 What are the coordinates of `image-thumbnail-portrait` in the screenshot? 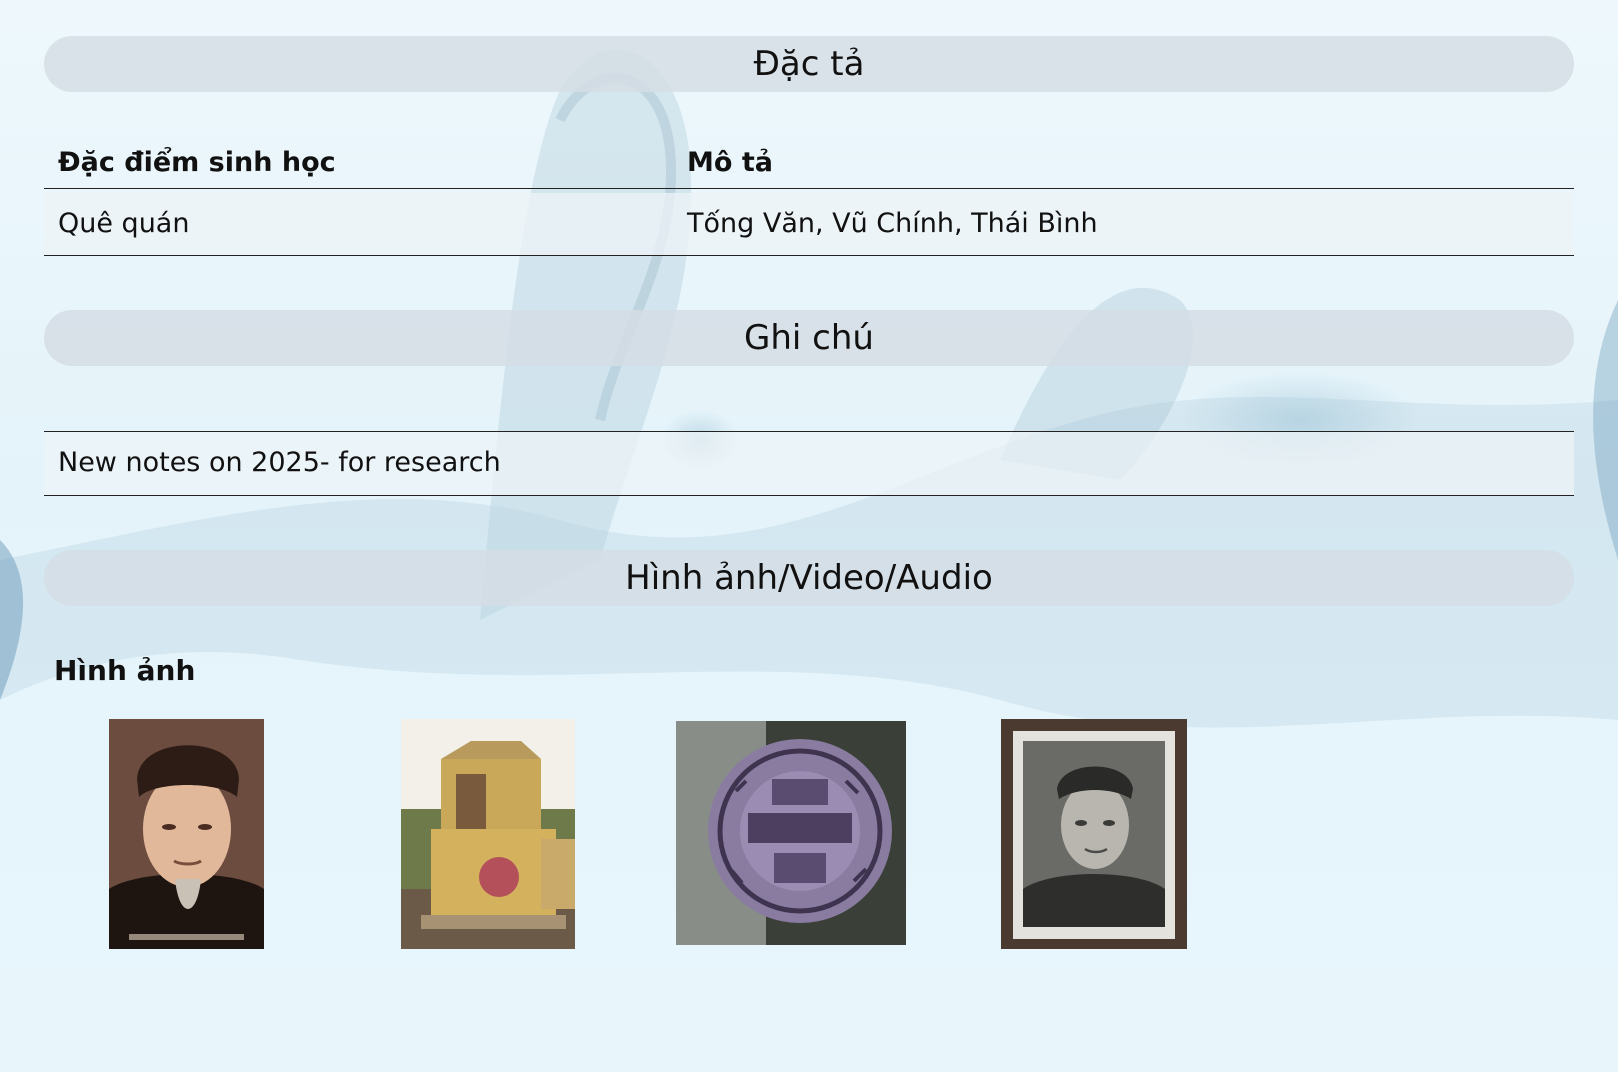 It's located at (186, 834).